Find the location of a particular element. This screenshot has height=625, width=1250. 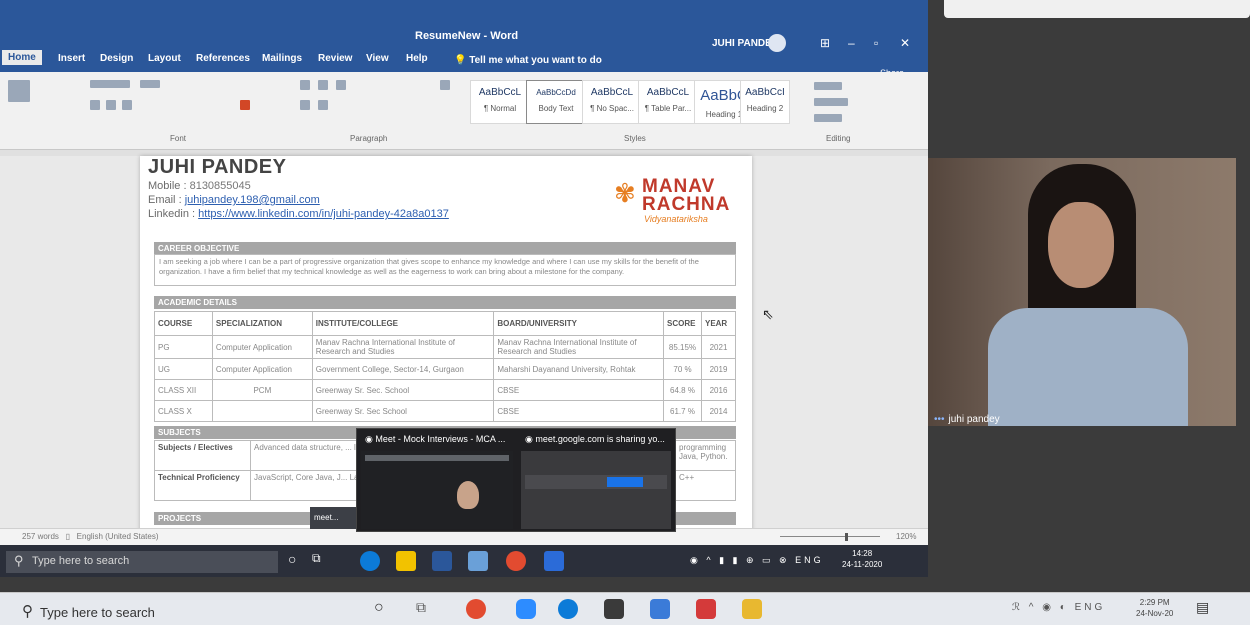

select-button is located at coordinates (828, 118).